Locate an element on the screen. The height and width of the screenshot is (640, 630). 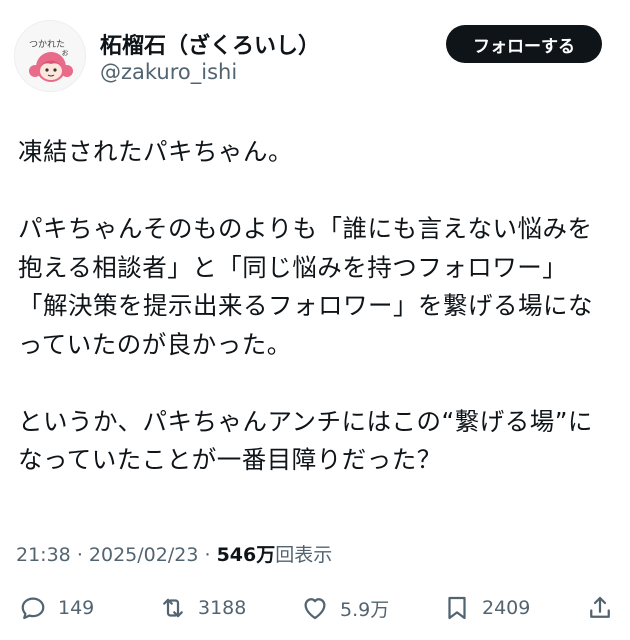
tweet-line: というか、パキちゃんアンチにはこの“繋げる場”に is located at coordinates (305, 421).